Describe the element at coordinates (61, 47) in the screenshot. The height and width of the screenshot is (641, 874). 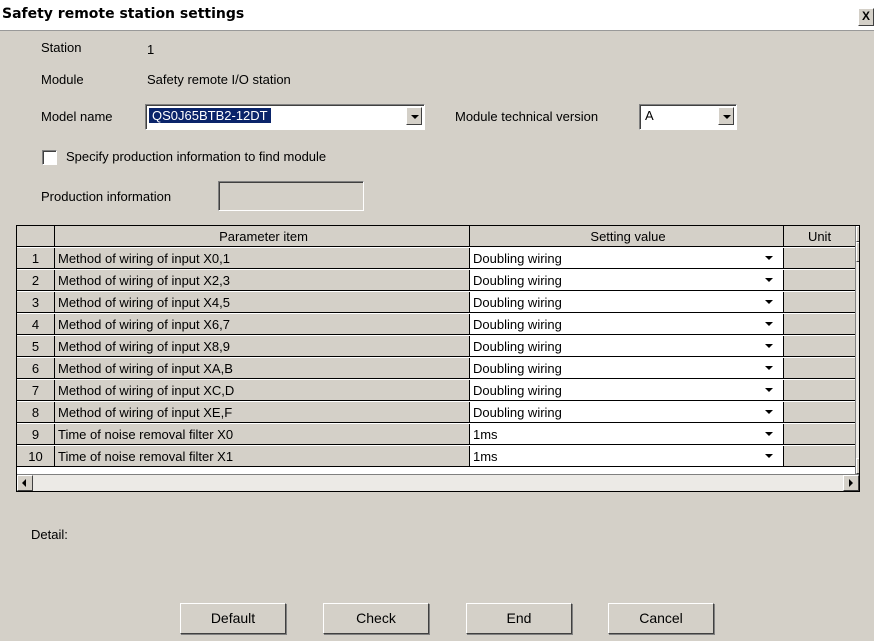
I see `station-label: Station` at that location.